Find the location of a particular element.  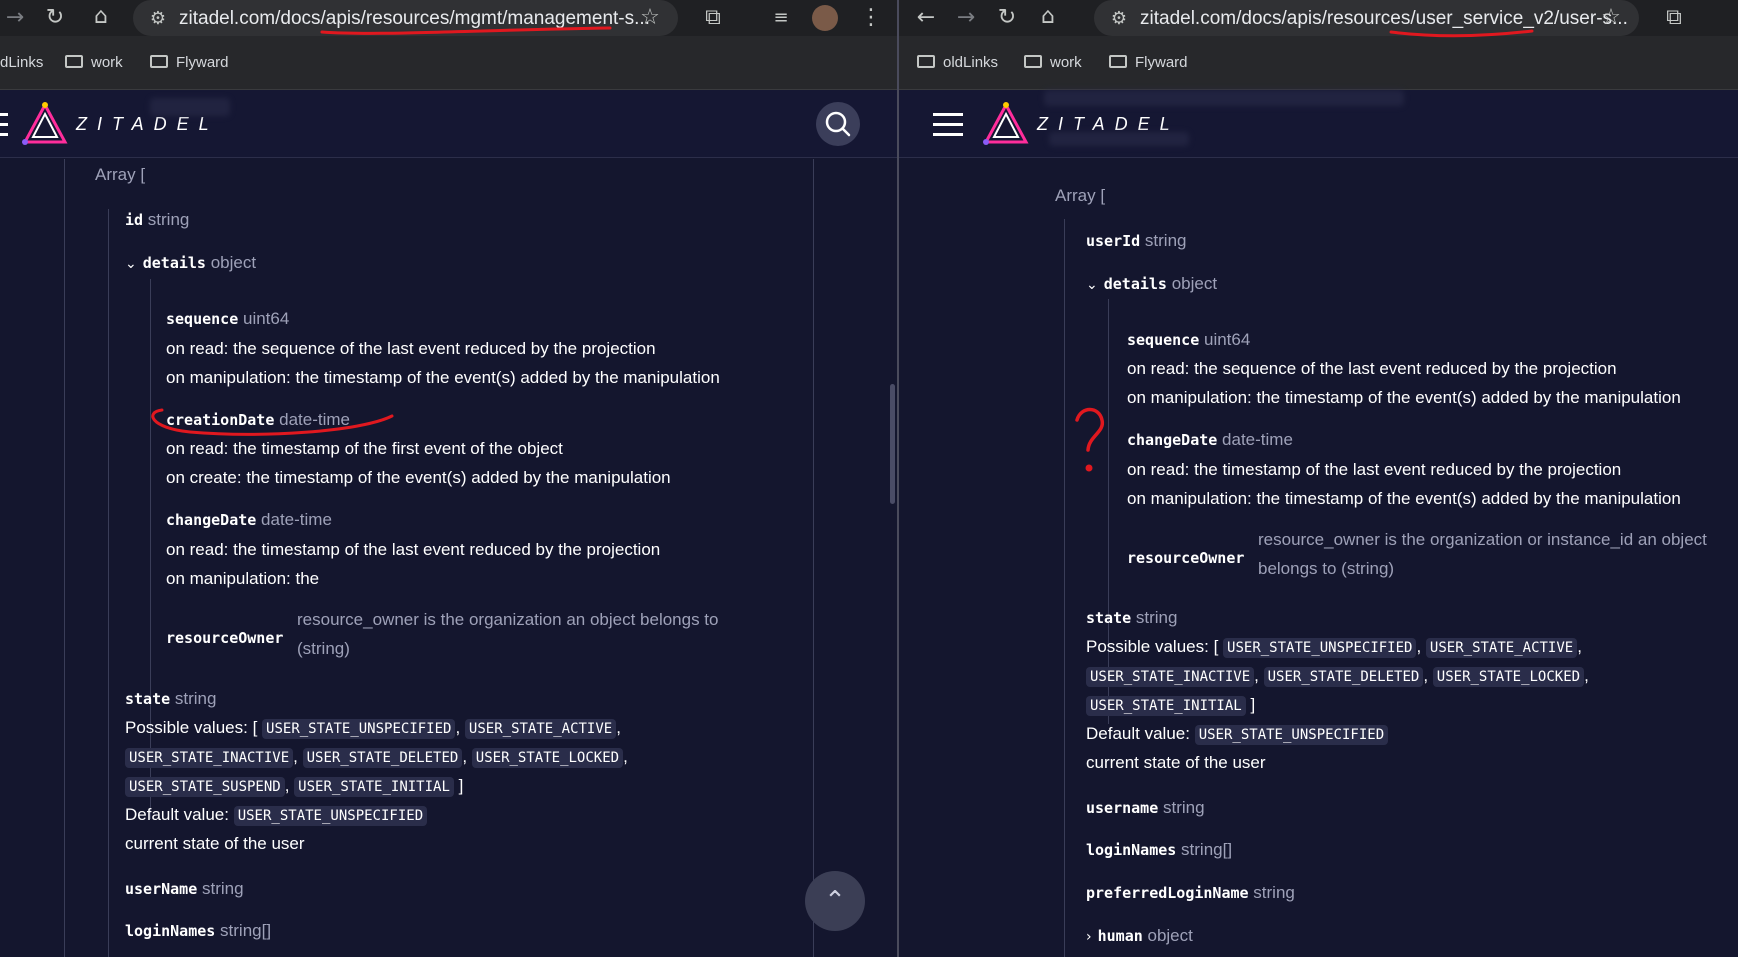

possible-values: USER_STATE_SUSPEND, USER_STATE_INITIAL ] is located at coordinates (294, 786).